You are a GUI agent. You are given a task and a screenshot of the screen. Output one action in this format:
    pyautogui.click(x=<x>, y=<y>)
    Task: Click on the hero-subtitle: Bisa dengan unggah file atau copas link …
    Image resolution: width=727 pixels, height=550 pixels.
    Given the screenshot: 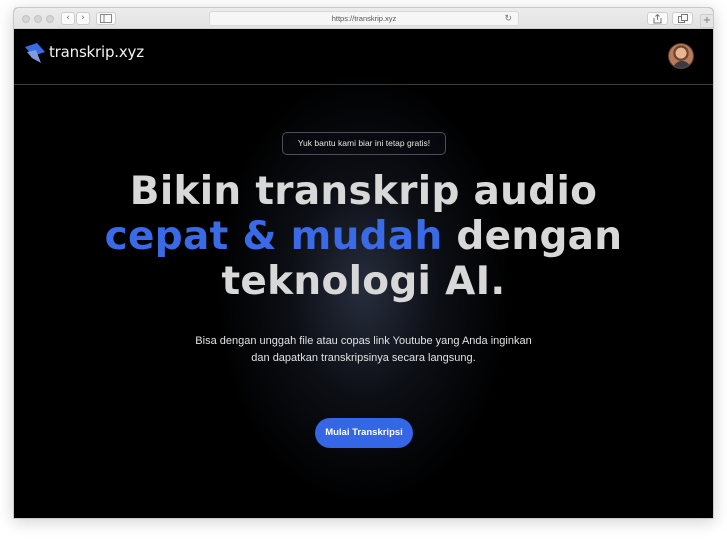 What is the action you would take?
    pyautogui.click(x=363, y=350)
    